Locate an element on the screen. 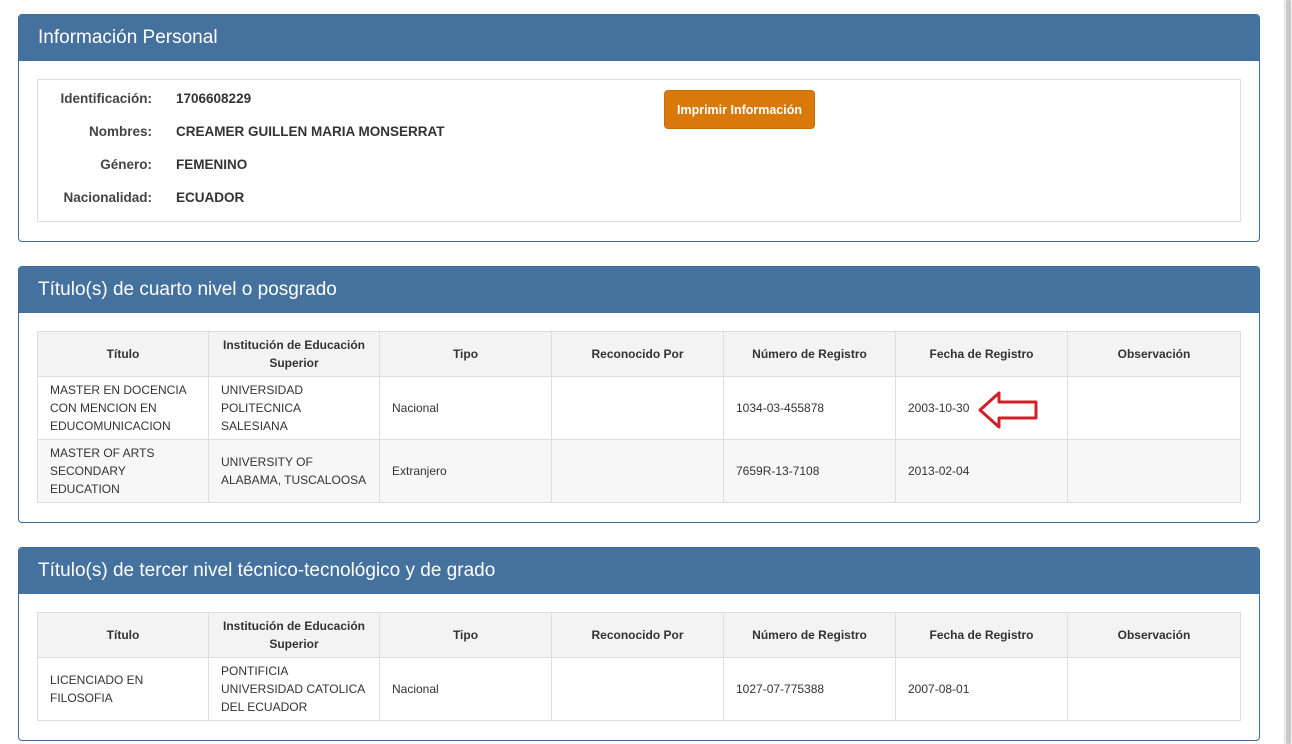 Image resolution: width=1292 pixels, height=744 pixels. red-arrow-left-icon is located at coordinates (1008, 410).